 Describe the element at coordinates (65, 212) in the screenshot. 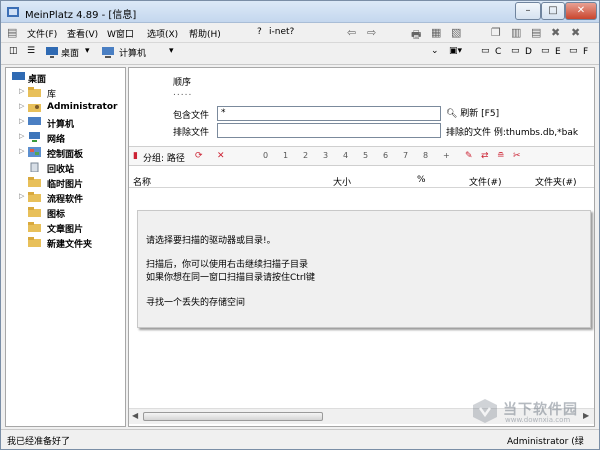

I see `tree-item-icons: 图标` at that location.